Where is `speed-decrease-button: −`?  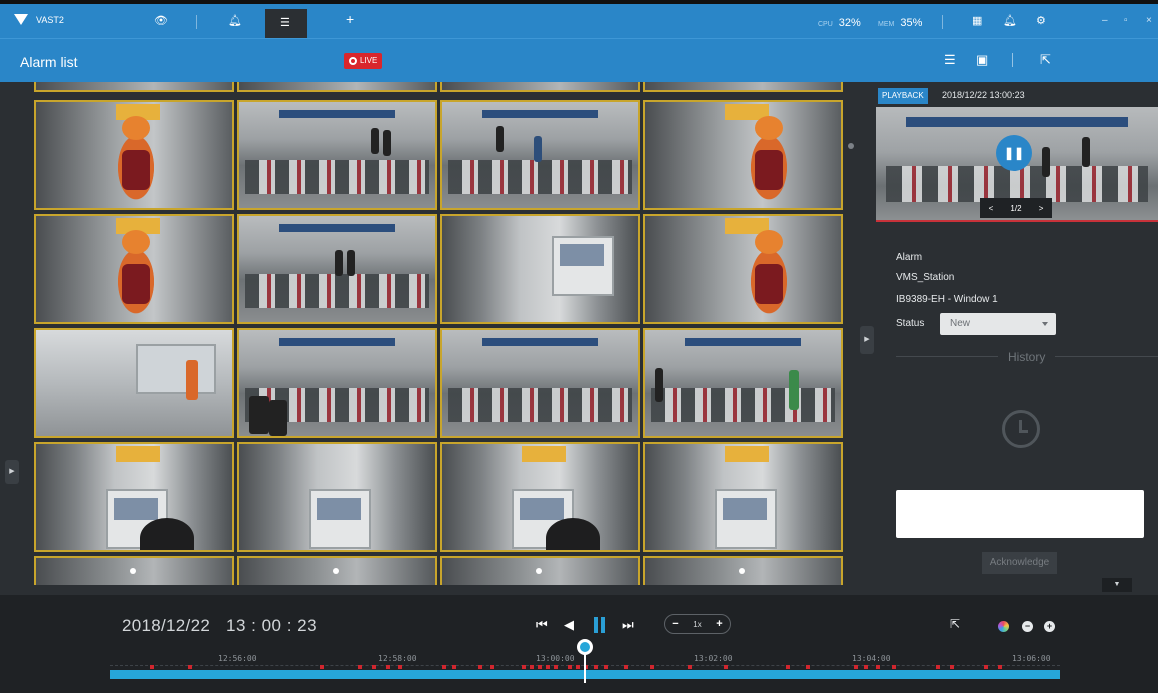
speed-decrease-button: − is located at coordinates (675, 624).